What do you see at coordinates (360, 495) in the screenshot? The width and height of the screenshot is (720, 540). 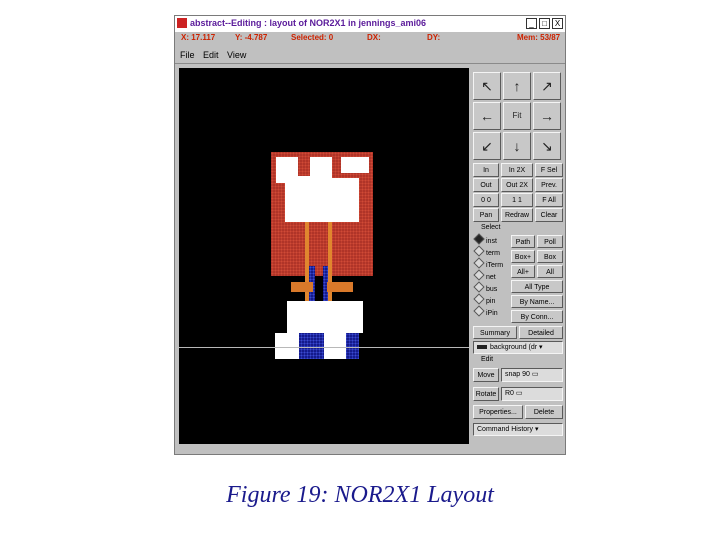 I see `figure-caption: Figure 19: NOR2X1 Layout` at bounding box center [360, 495].